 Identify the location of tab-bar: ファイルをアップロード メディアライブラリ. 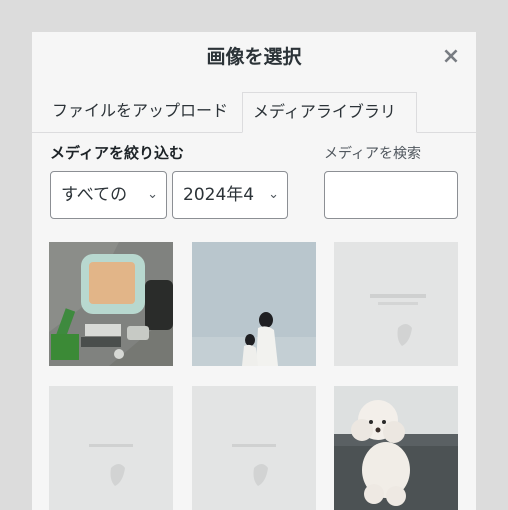
(254, 112).